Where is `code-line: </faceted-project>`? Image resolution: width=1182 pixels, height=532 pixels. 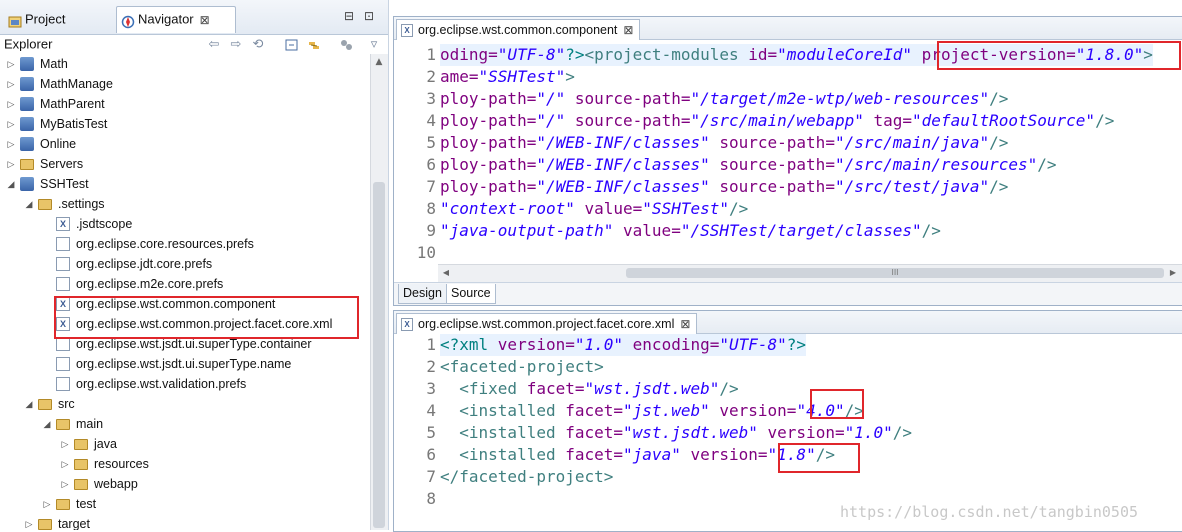
code-line: </faceted-project> is located at coordinates (526, 477).